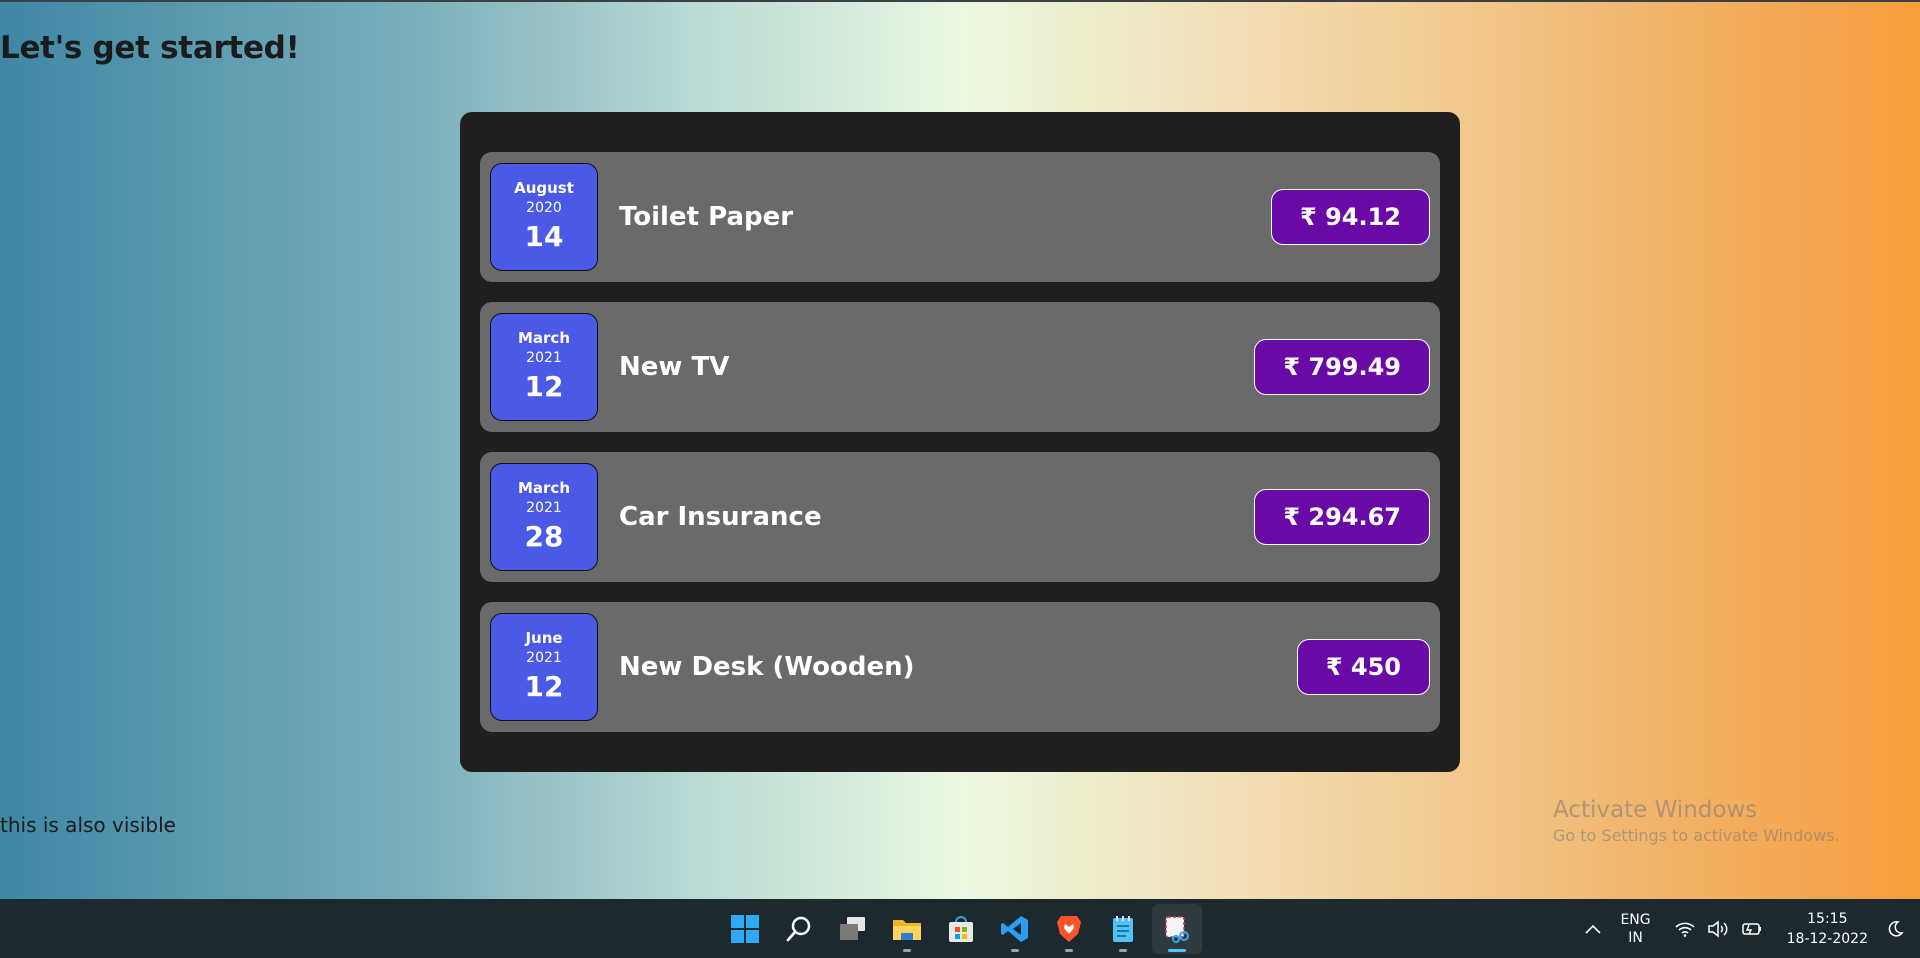  I want to click on taskbar-apps, so click(961, 928).